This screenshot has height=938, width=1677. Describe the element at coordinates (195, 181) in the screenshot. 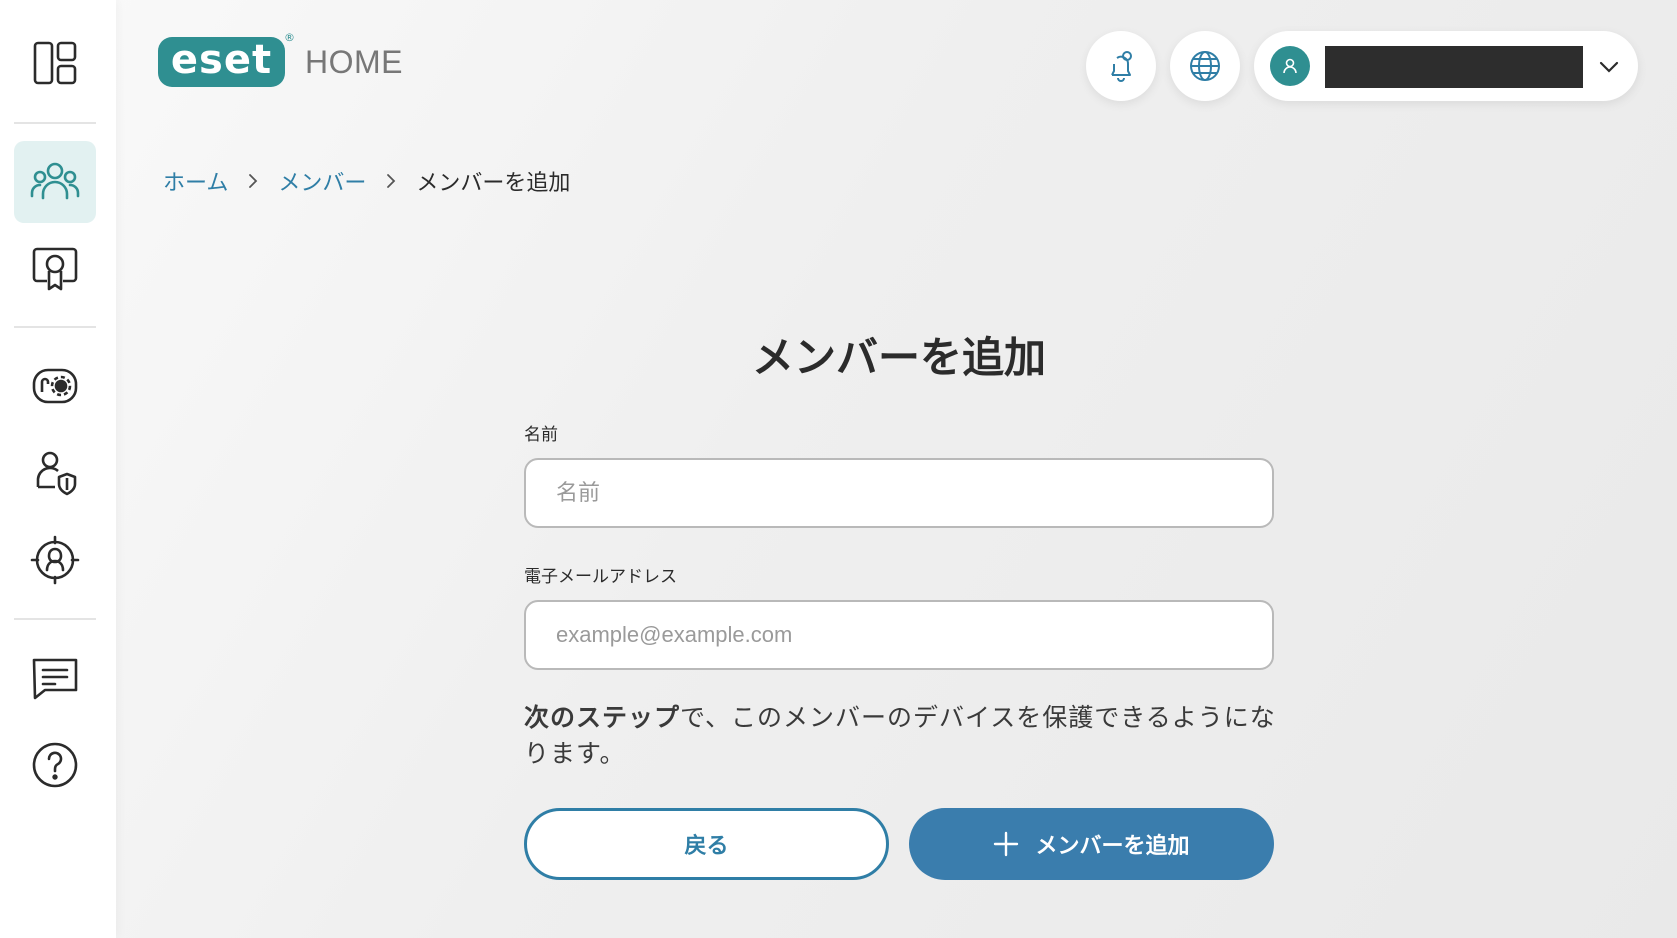

I see `breadcrumb-home: ホーム` at that location.